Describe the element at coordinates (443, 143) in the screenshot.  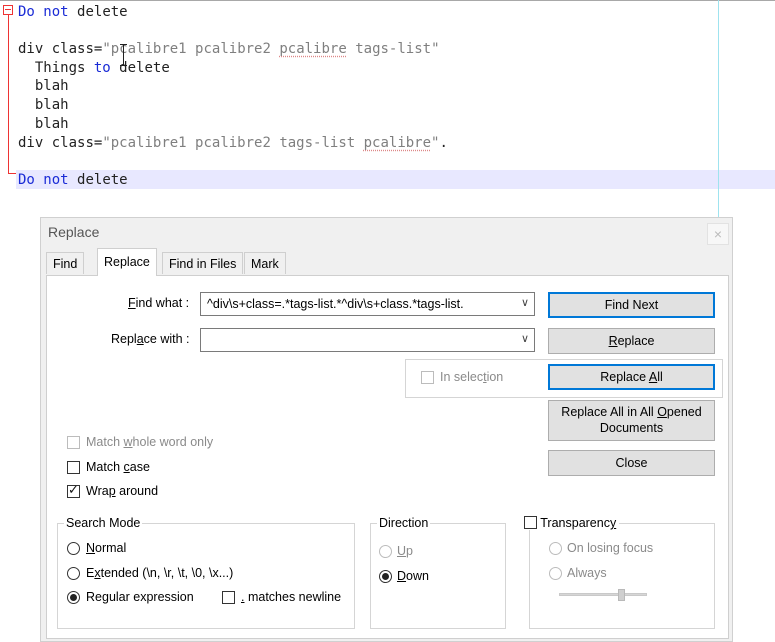
I see `text-token: .` at that location.